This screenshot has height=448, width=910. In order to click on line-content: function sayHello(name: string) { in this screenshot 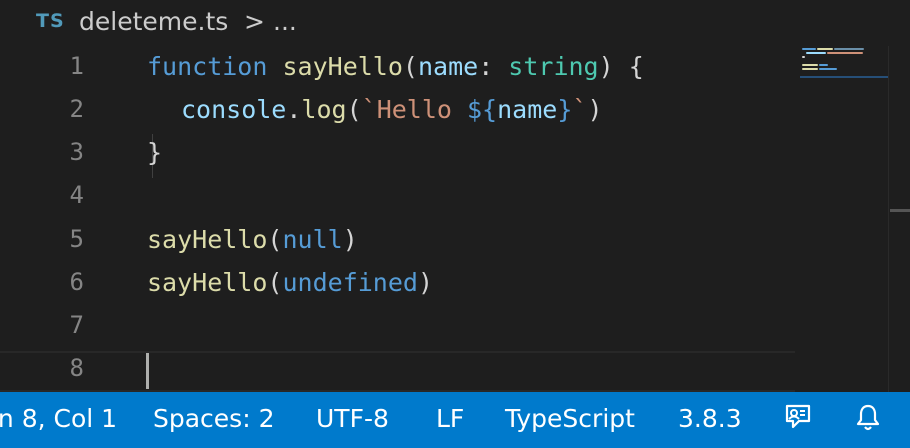, I will do `click(395, 66)`.